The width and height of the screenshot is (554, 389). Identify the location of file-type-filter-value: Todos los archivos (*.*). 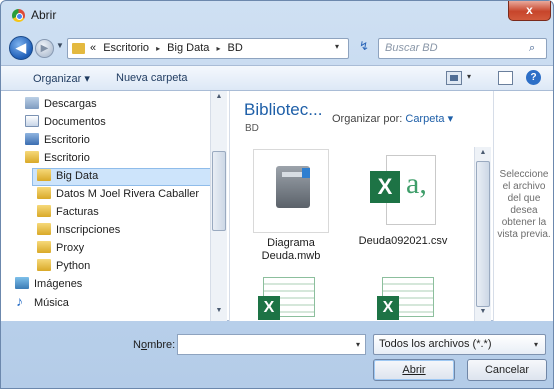
(435, 344).